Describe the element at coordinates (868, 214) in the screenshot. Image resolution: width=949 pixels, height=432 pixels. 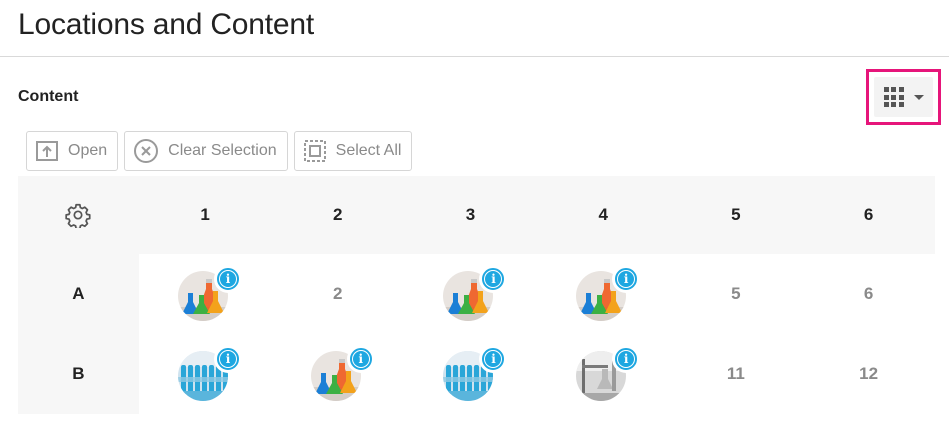
I see `column-header-6: 6` at that location.